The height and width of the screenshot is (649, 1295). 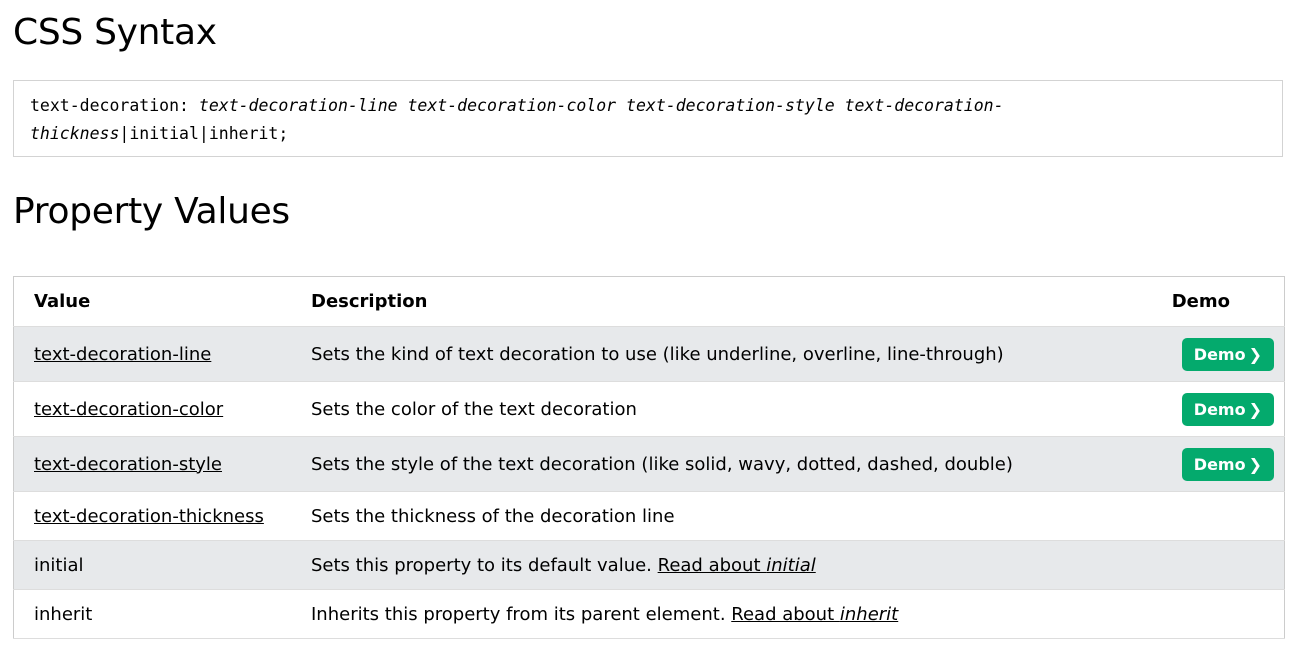 I want to click on table-header-row: Value Description Demo, so click(x=649, y=301).